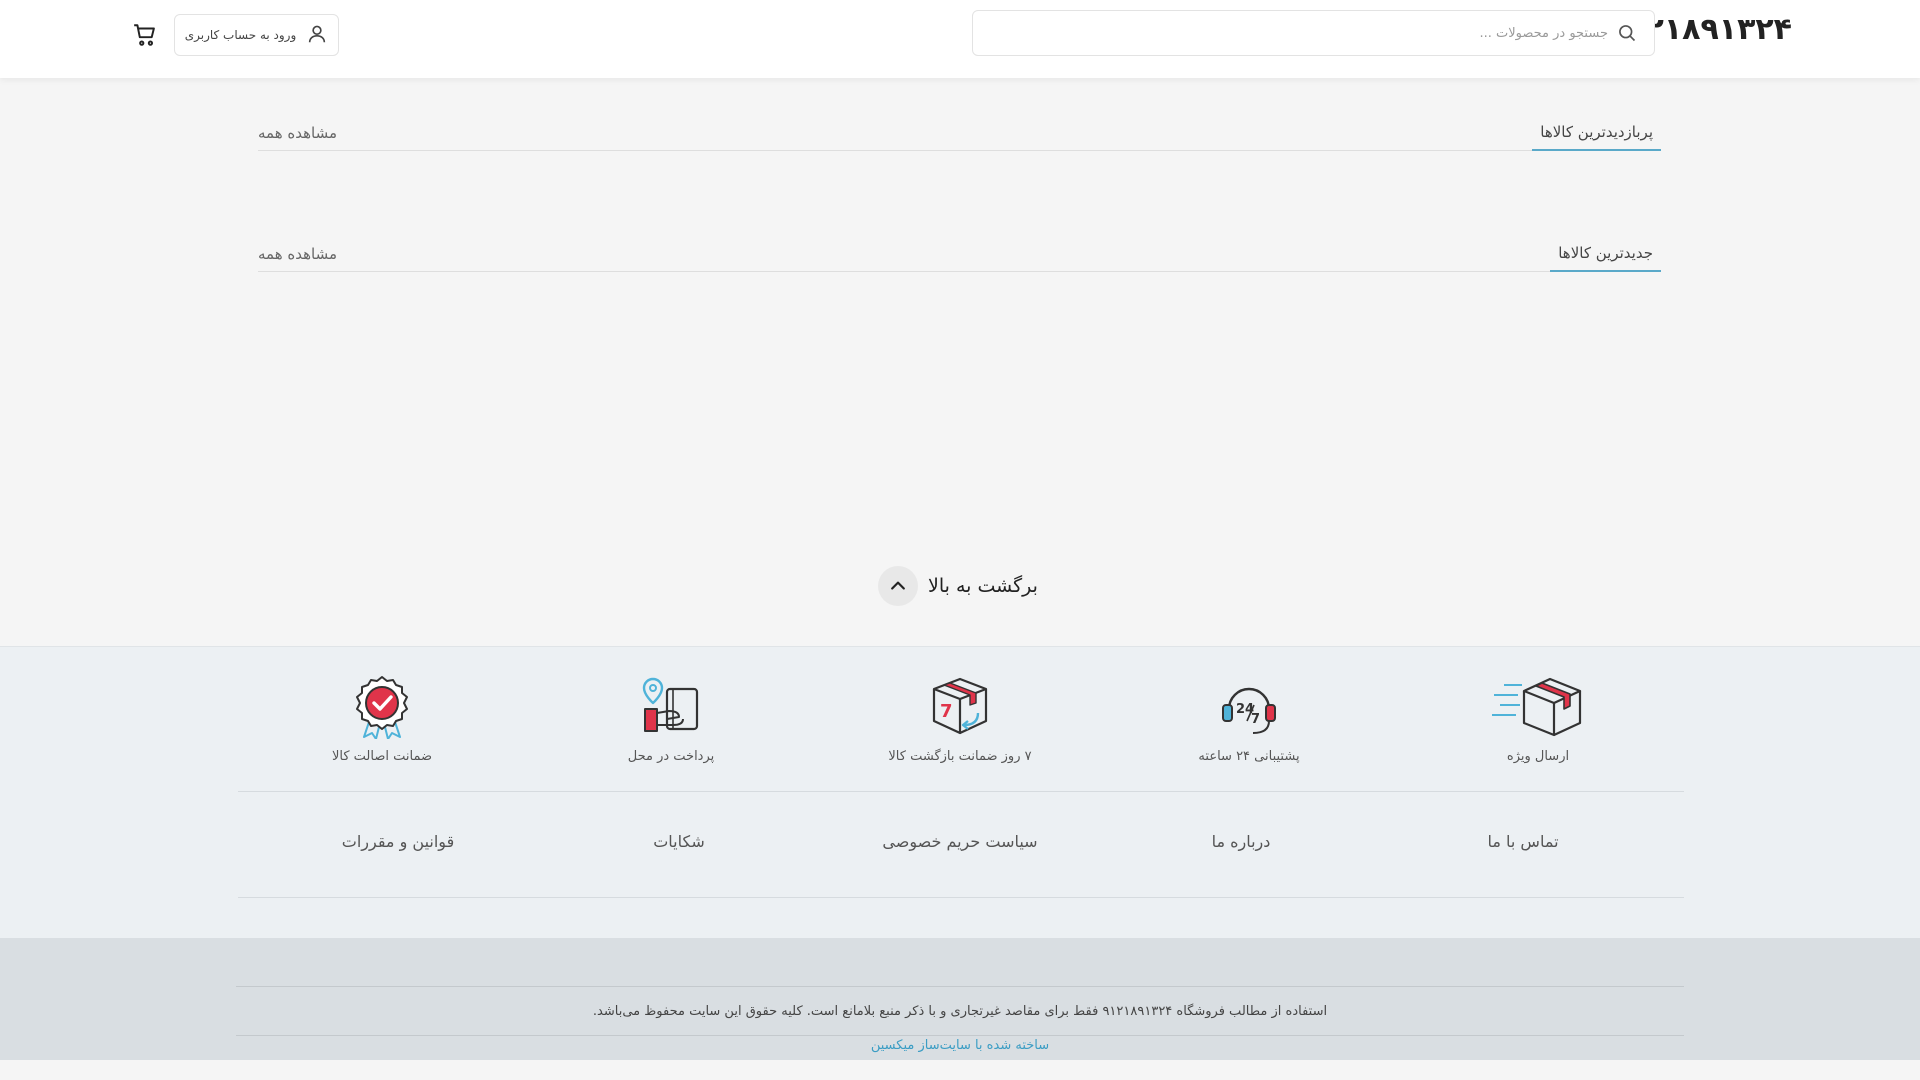 The width and height of the screenshot is (1920, 1080). I want to click on user-icon, so click(317, 35).